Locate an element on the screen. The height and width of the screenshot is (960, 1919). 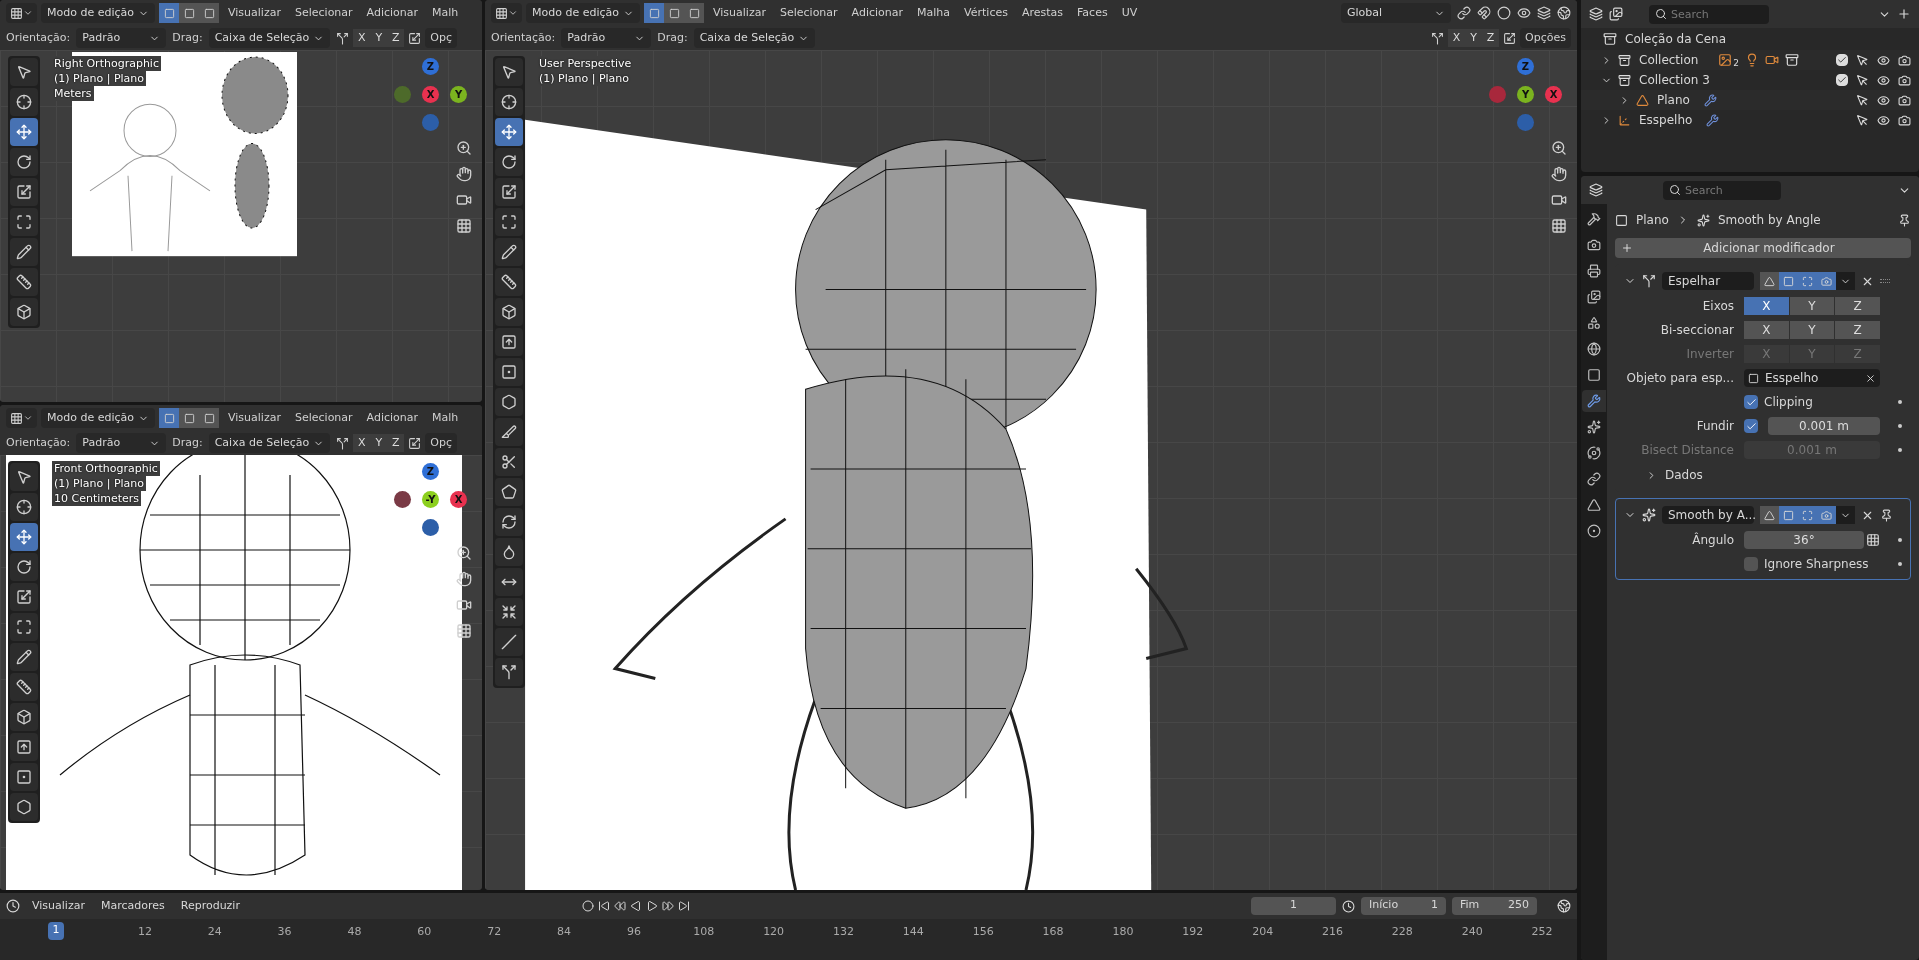
count-label: 2 is located at coordinates (1736, 64).